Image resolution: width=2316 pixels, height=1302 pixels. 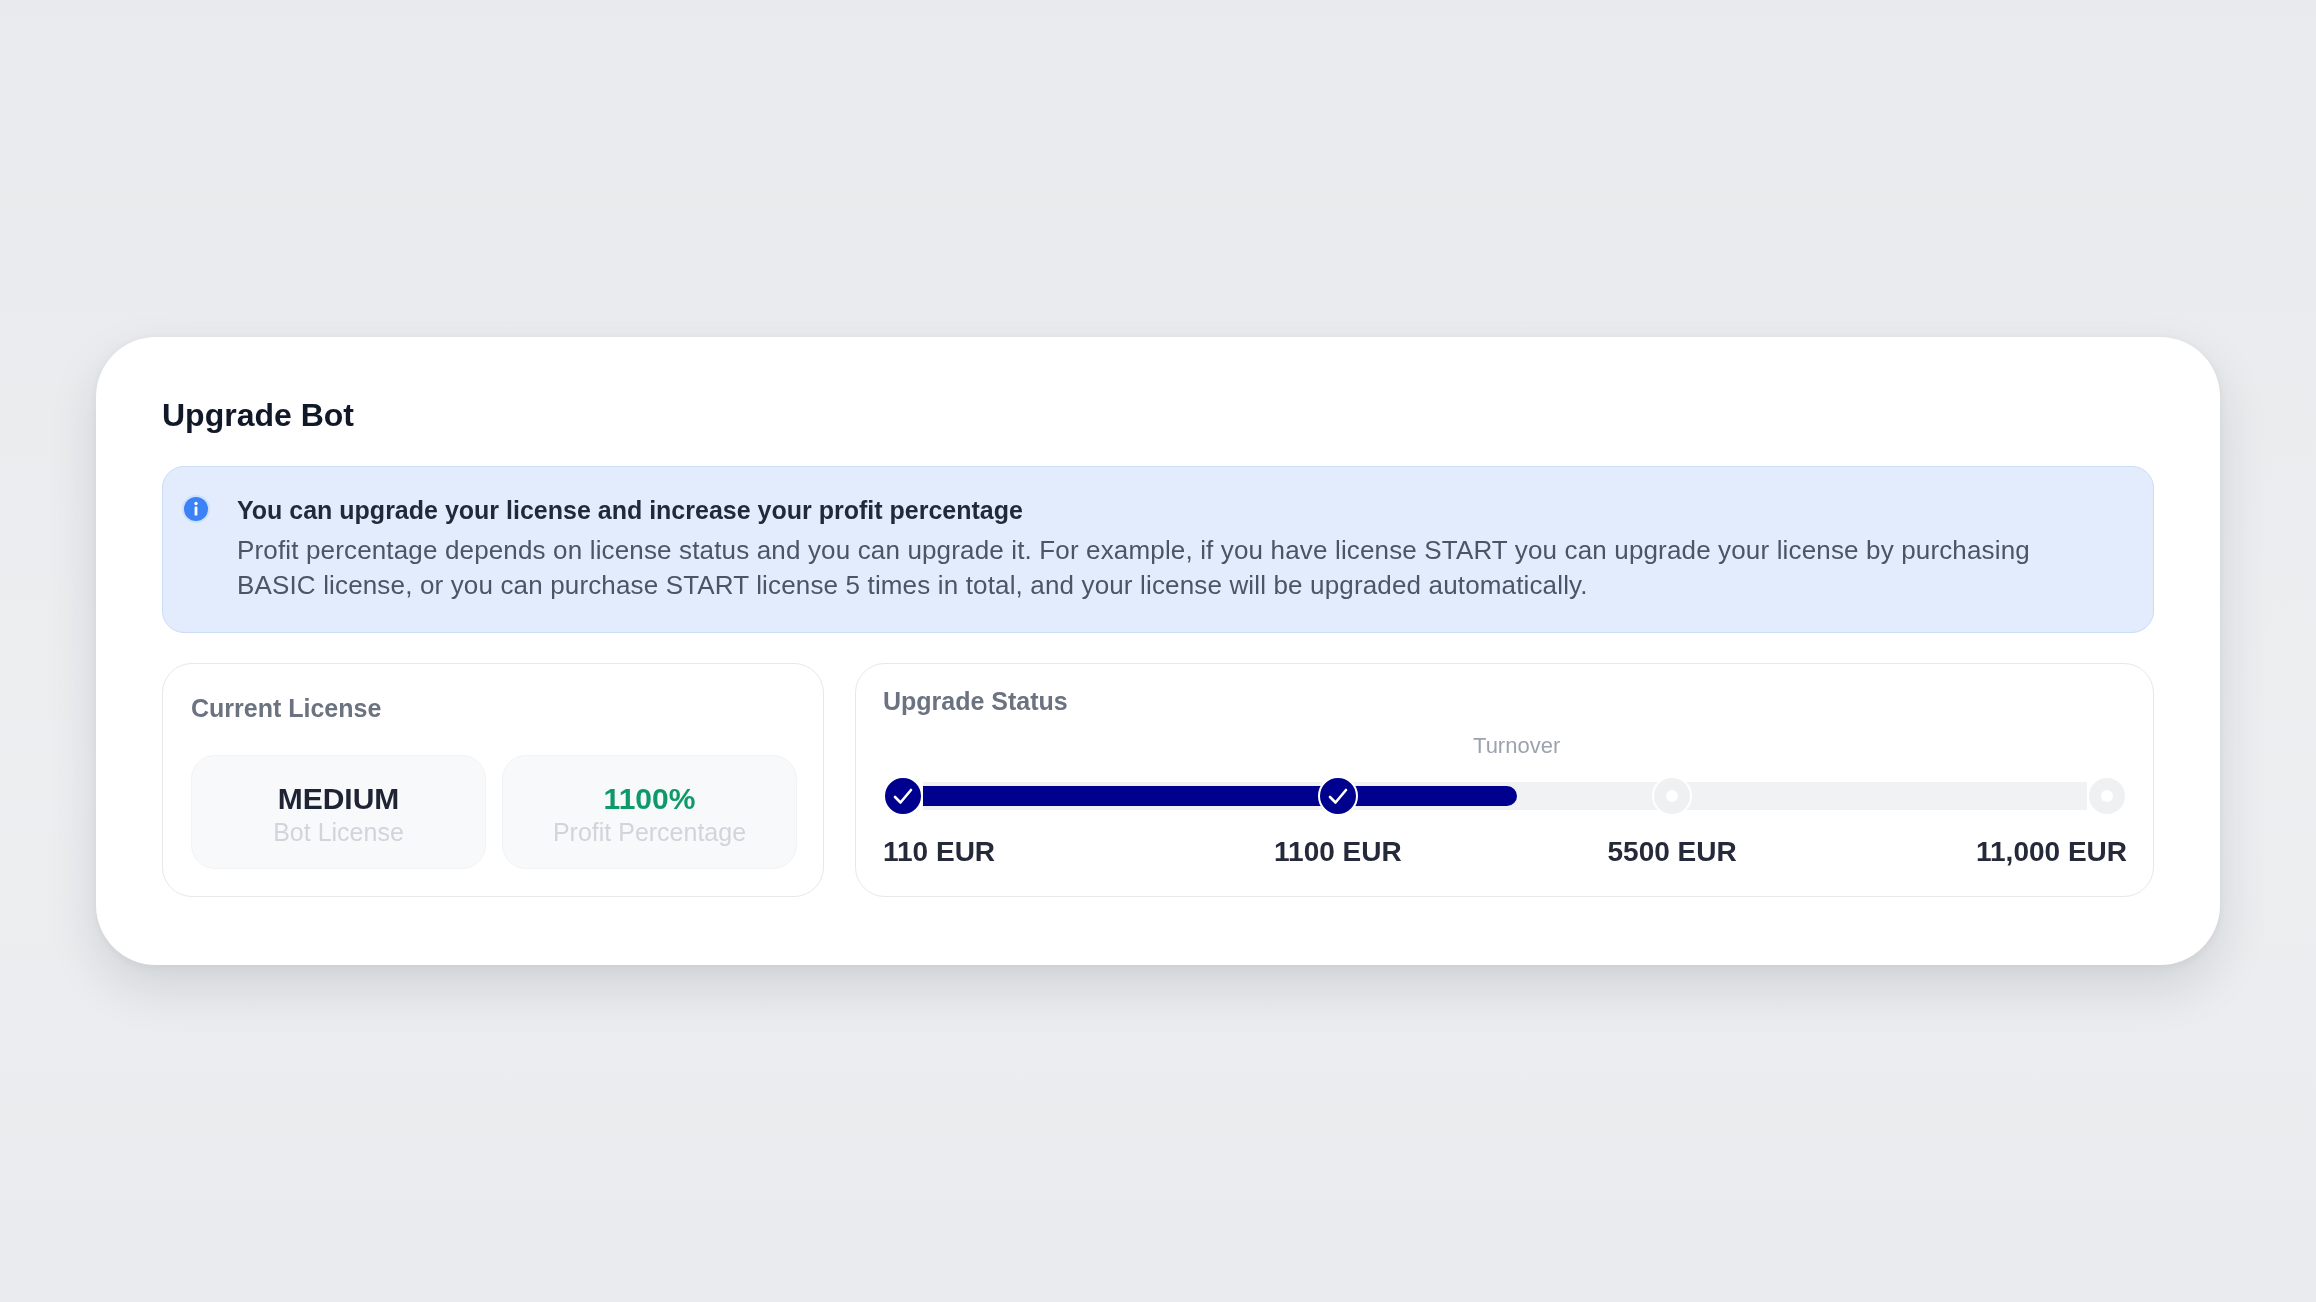 What do you see at coordinates (939, 852) in the screenshot?
I see `milestone-label: 110 EUR` at bounding box center [939, 852].